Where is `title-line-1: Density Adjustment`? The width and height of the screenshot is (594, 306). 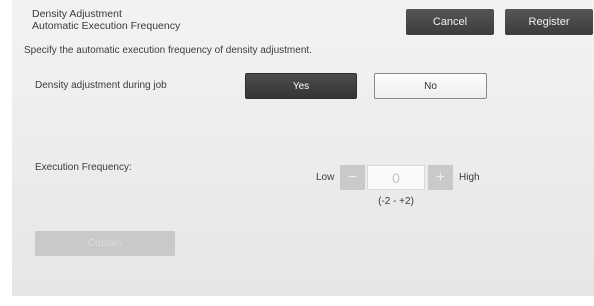
title-line-1: Density Adjustment is located at coordinates (77, 14).